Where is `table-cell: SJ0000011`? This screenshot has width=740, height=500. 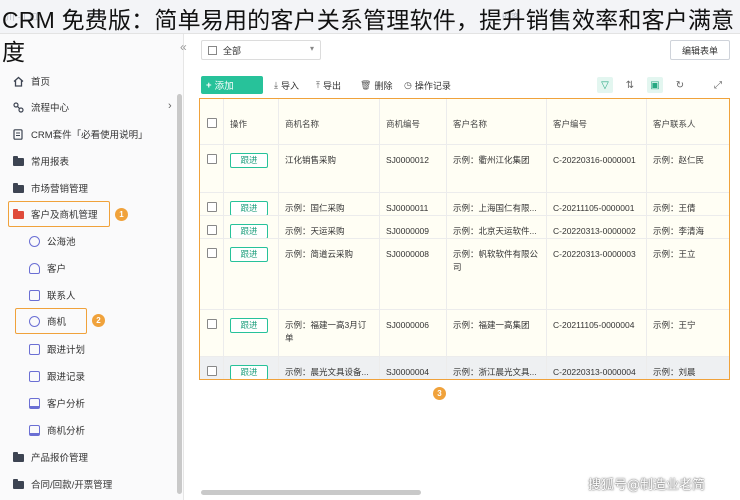
table-cell: SJ0000011 is located at coordinates (413, 204).